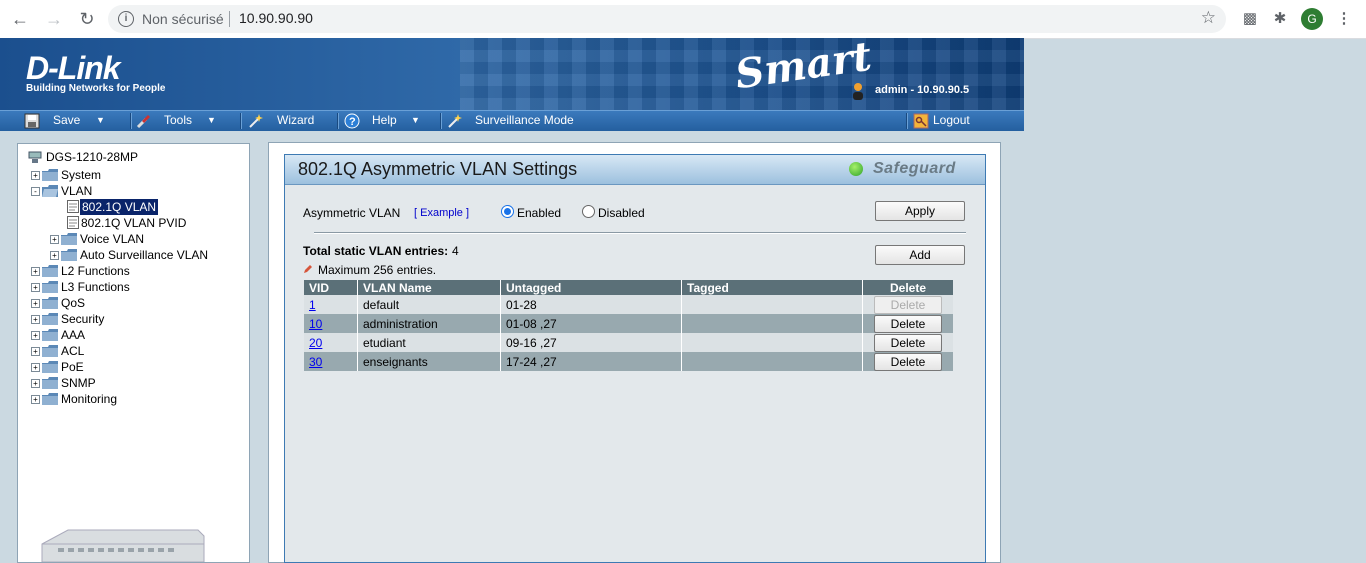  I want to click on tree-item-label: Security, so click(83, 319).